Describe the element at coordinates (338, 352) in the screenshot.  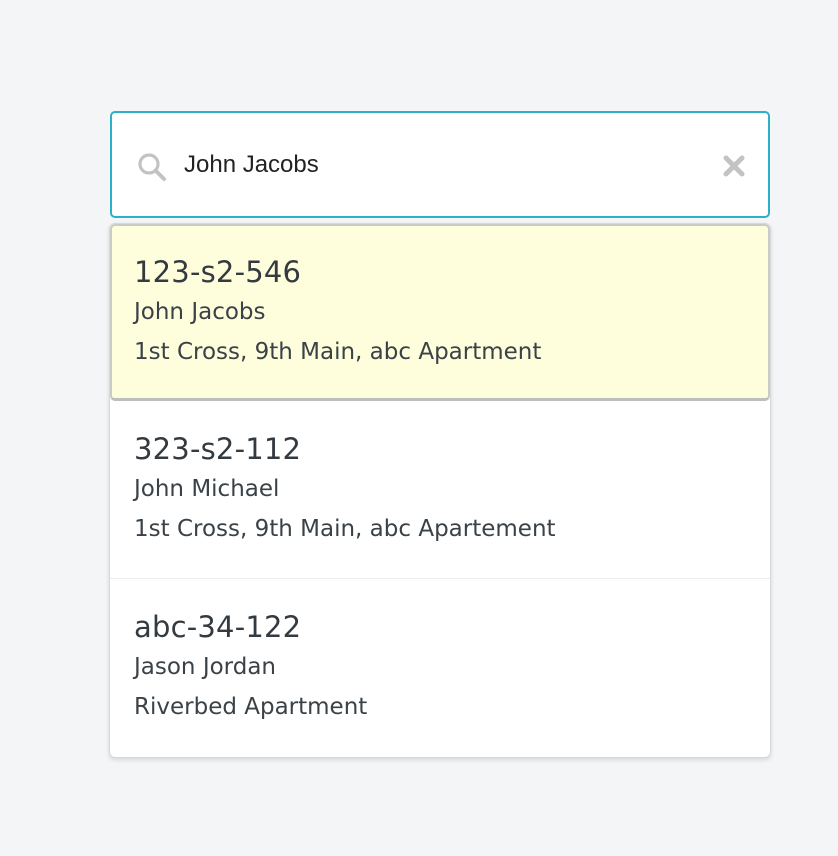
I see `result-address: 1st Cross, 9th Main, abc Apartment` at that location.